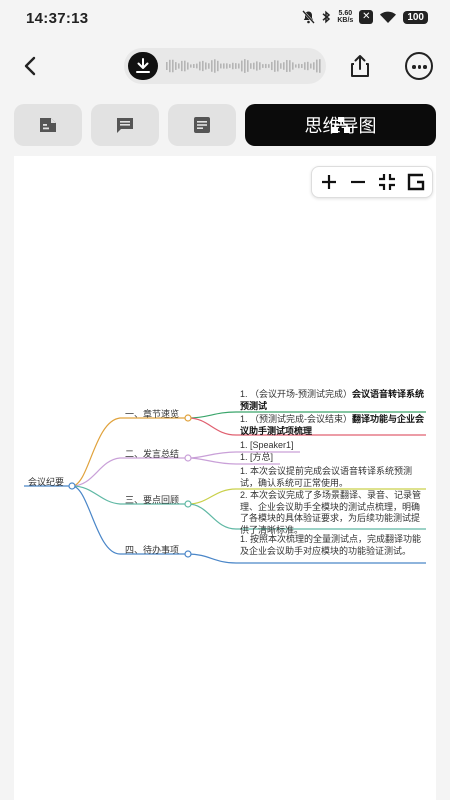 Image resolution: width=450 pixels, height=800 pixels. I want to click on comment-icon, so click(125, 125).